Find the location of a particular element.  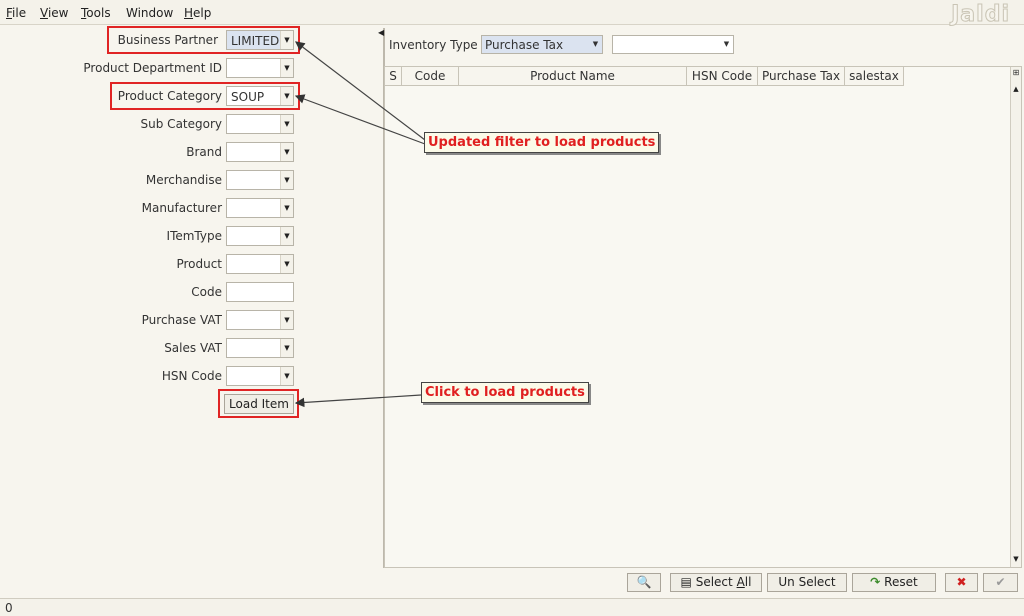

inventory-type-combo: Purchase Tax ▼ is located at coordinates (542, 44).